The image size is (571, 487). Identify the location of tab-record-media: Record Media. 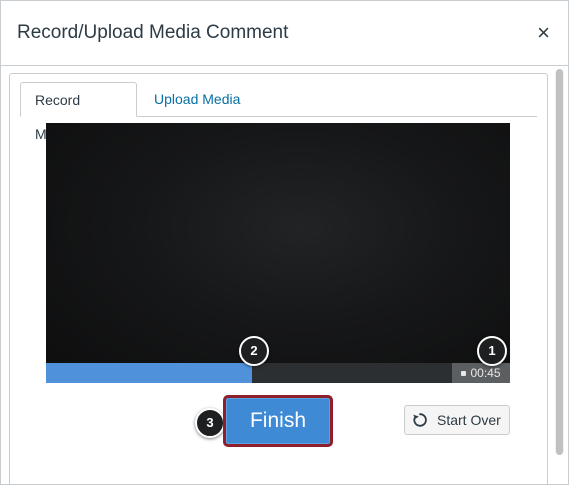
(78, 112).